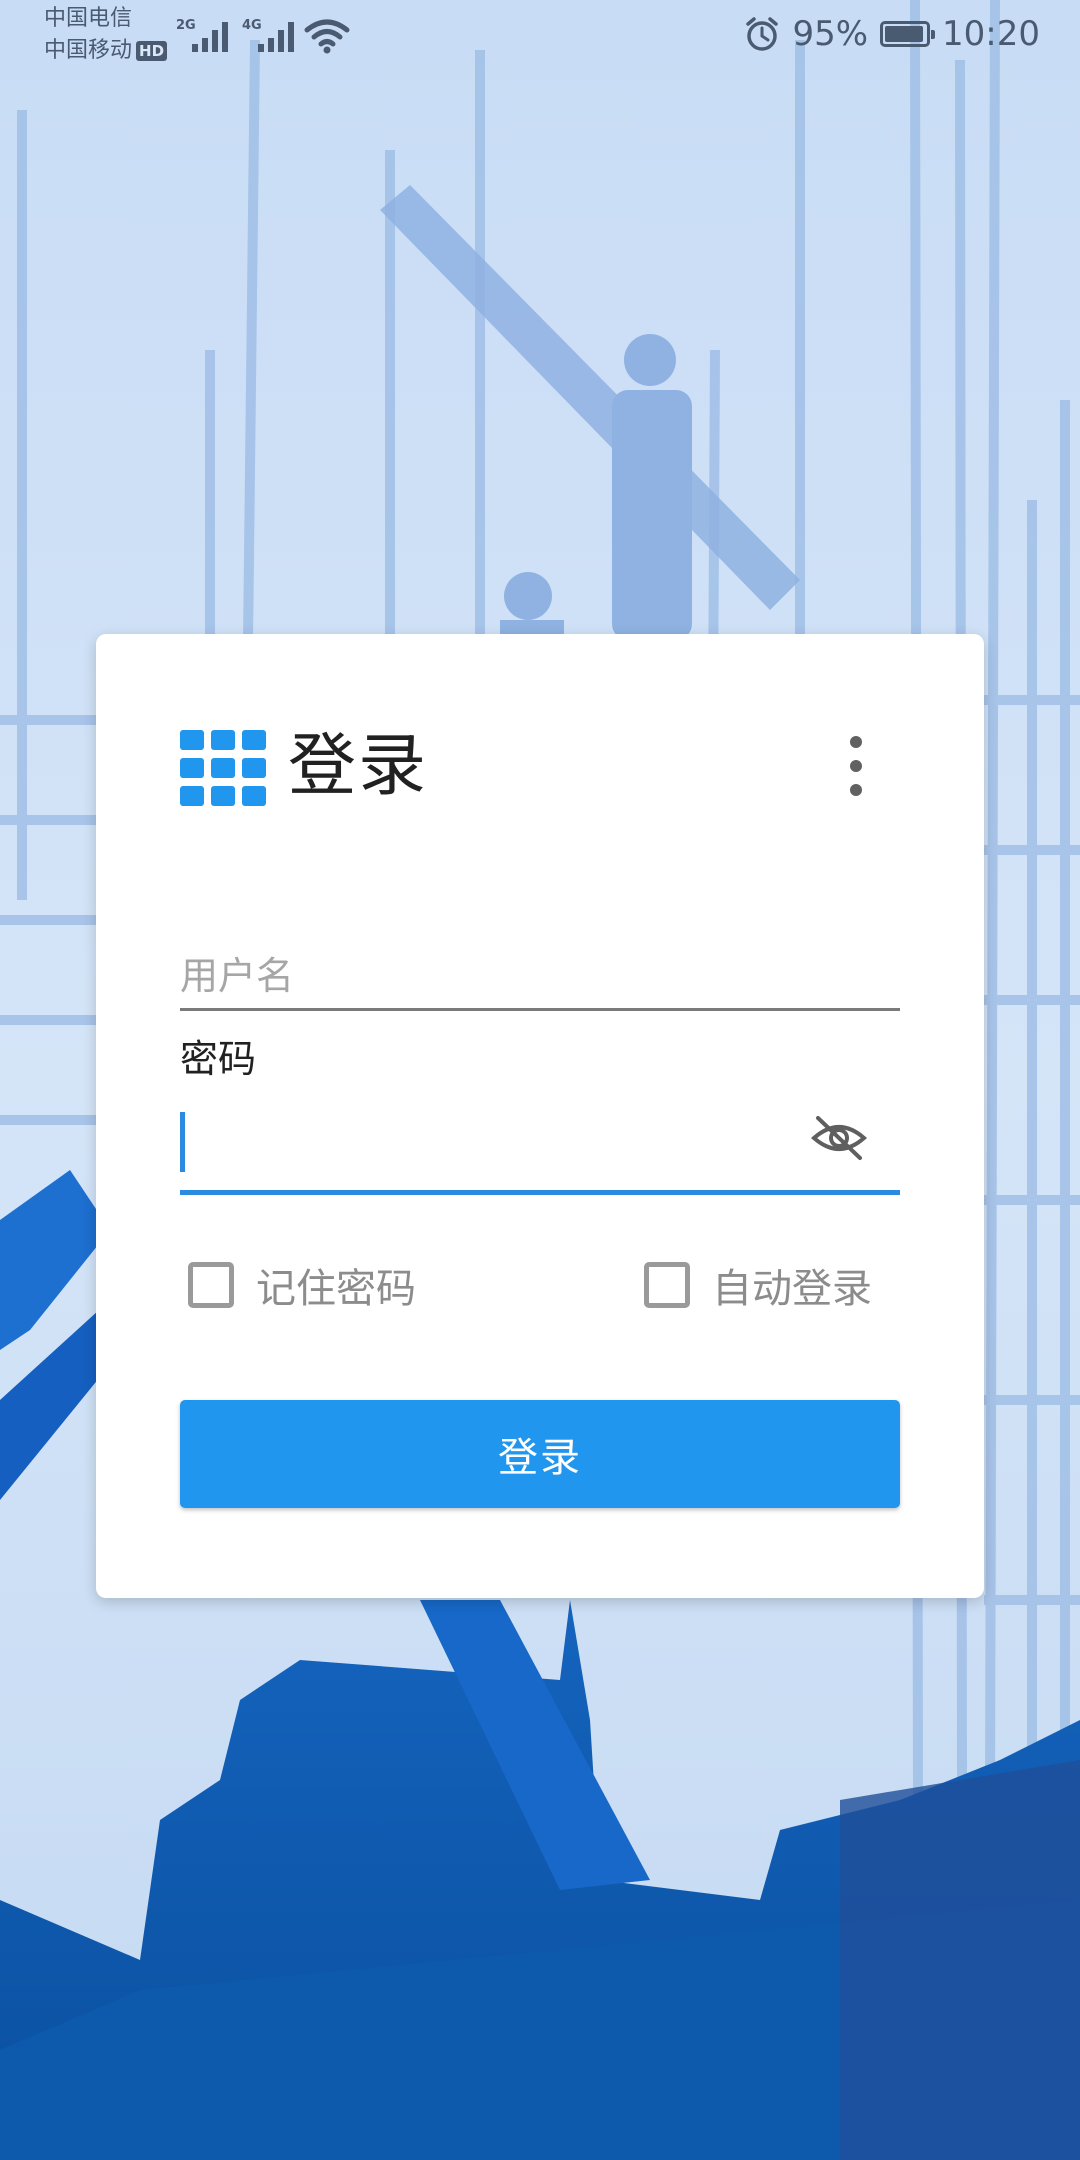 This screenshot has width=1080, height=2160. What do you see at coordinates (88, 50) in the screenshot?
I see `carrier-2-label: 中国移动` at bounding box center [88, 50].